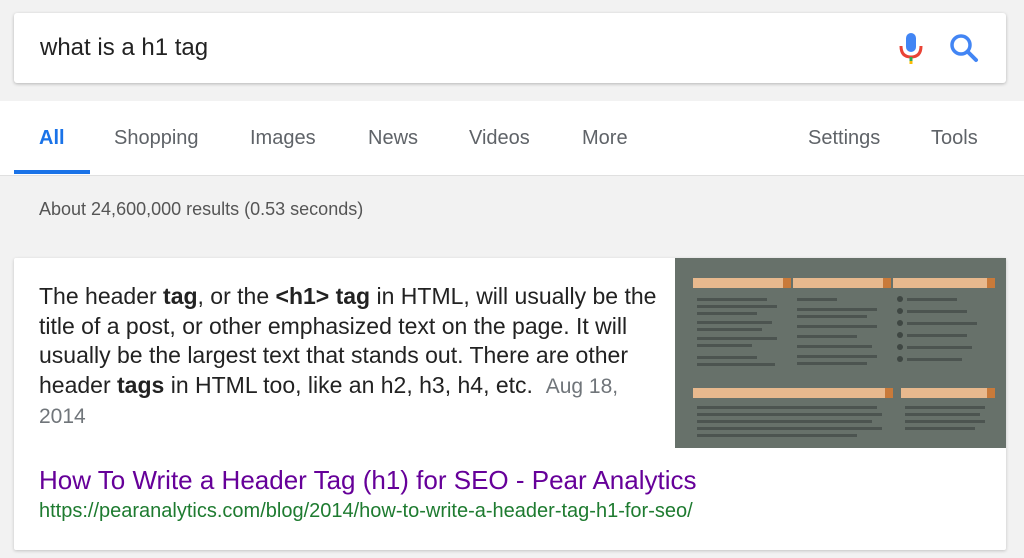 The image size is (1024, 558). Describe the element at coordinates (605, 138) in the screenshot. I see `tab-more: More` at that location.